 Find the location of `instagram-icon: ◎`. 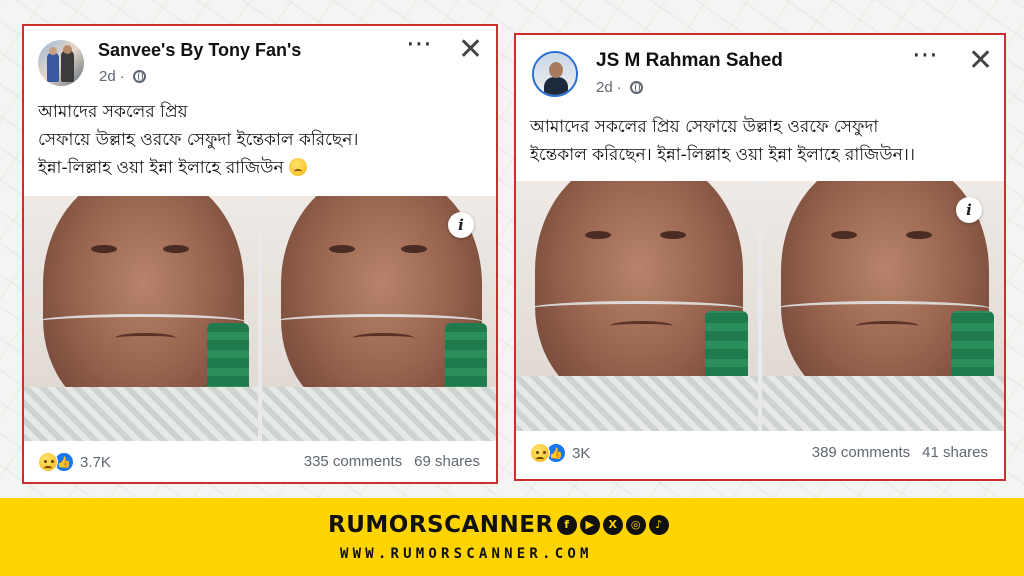

instagram-icon: ◎ is located at coordinates (635, 525).